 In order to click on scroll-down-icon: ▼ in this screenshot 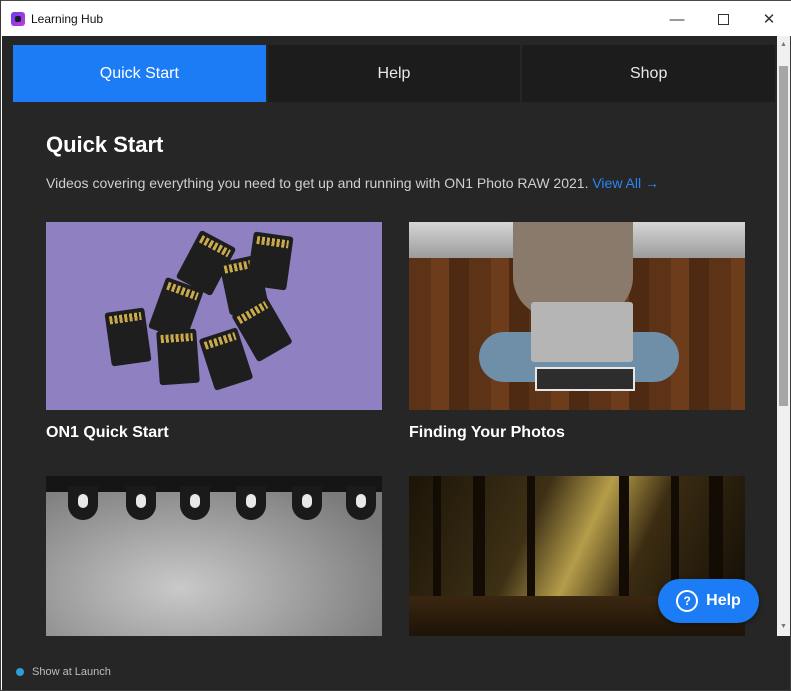, I will do `click(783, 627)`.